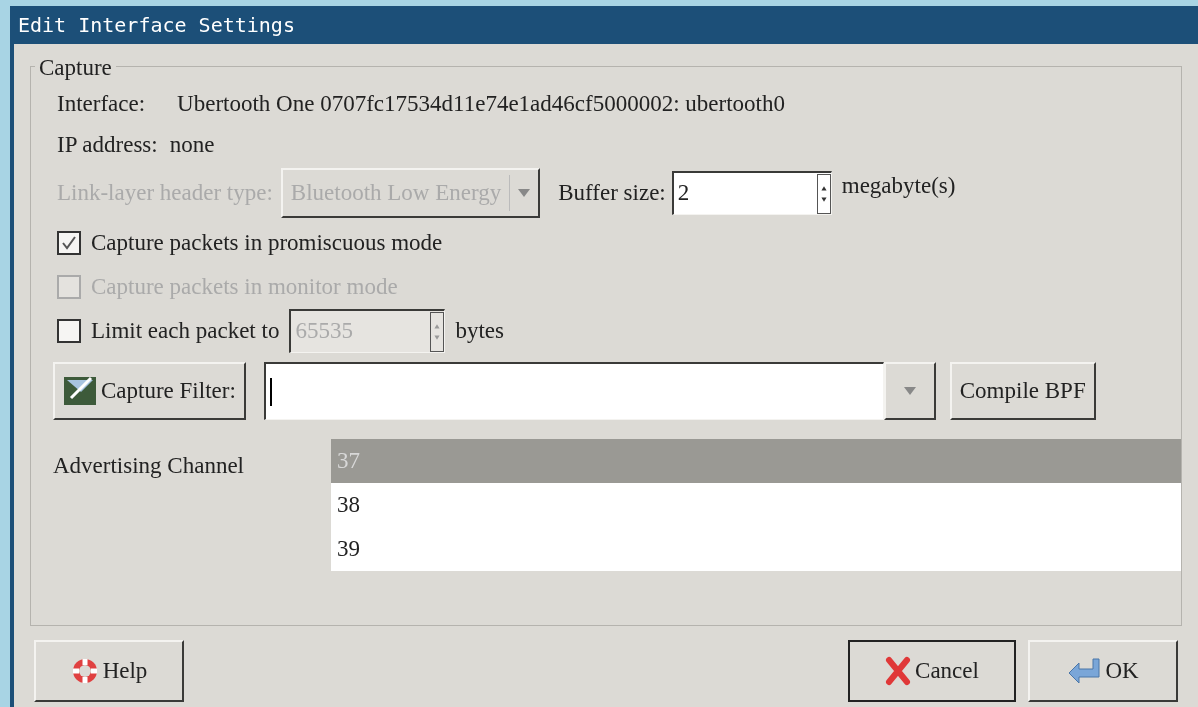  I want to click on return-arrow-icon, so click(1084, 671).